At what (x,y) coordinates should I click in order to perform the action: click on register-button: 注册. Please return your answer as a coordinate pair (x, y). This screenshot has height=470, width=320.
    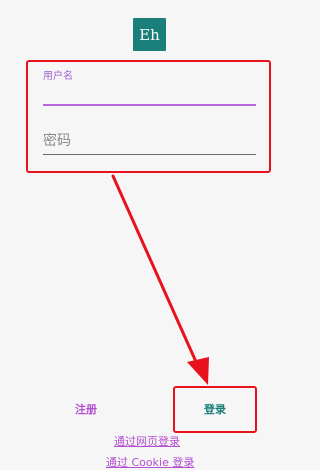
    Looking at the image, I should click on (86, 409).